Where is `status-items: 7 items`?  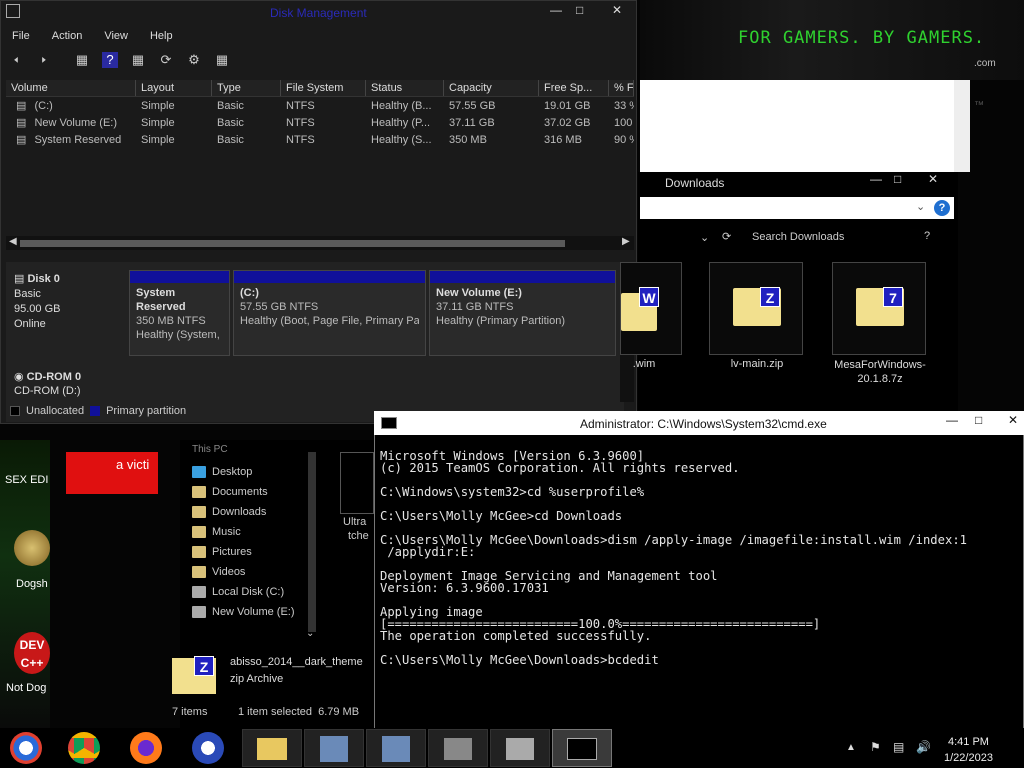 status-items: 7 items is located at coordinates (190, 712).